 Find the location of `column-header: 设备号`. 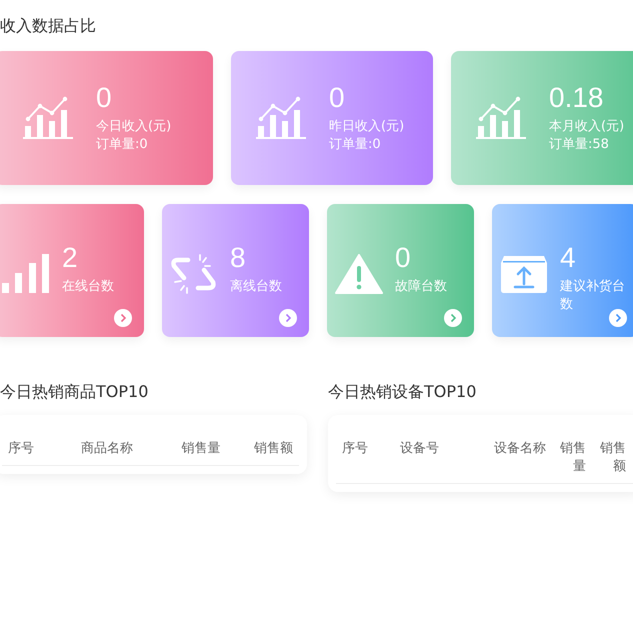

column-header: 设备号 is located at coordinates (420, 449).